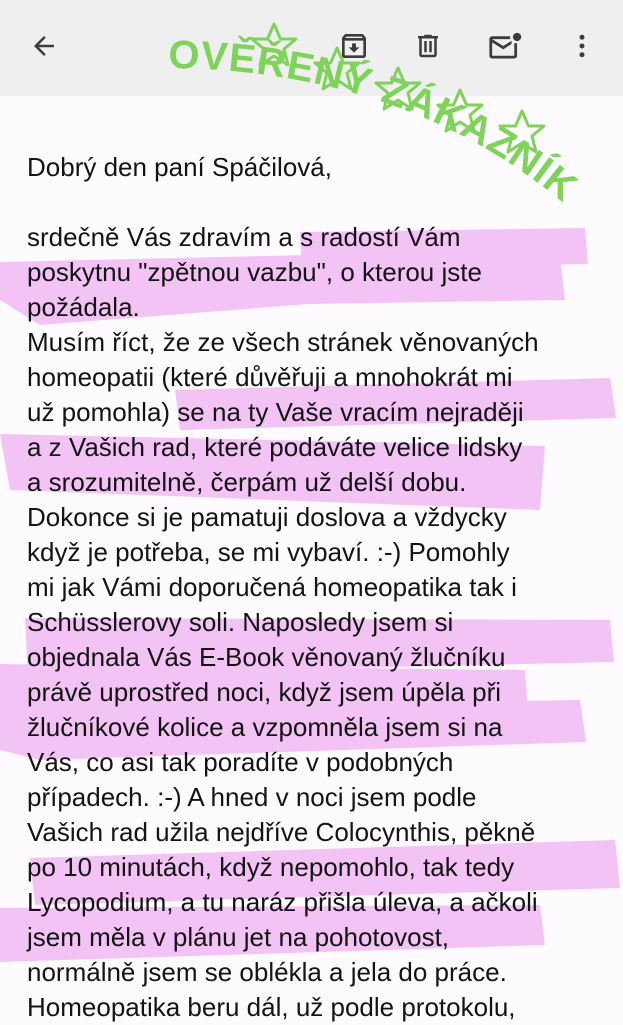 The height and width of the screenshot is (1025, 623). I want to click on arrow-back-icon, so click(44, 46).